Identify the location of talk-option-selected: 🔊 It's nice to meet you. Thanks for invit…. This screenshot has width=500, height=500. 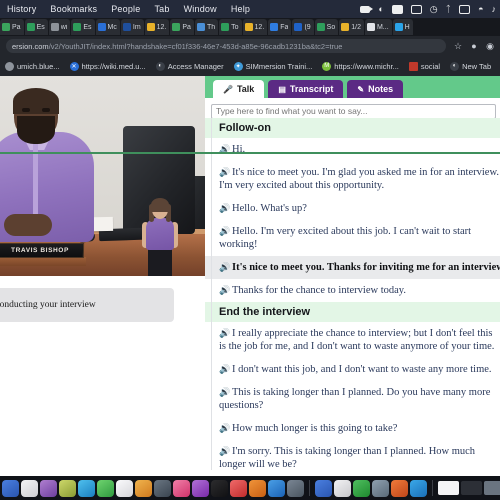
(352, 267).